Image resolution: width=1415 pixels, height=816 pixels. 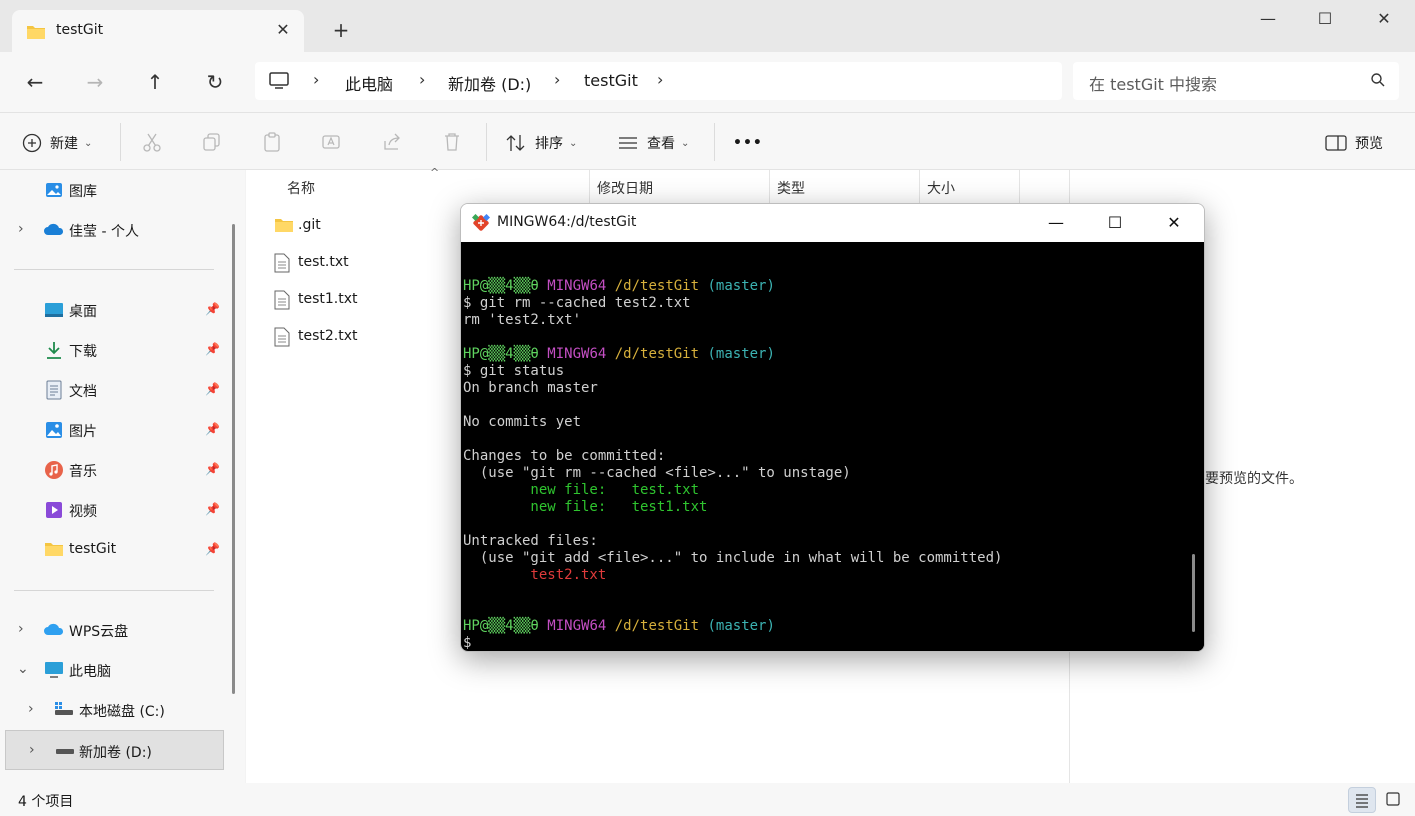 I want to click on details-view-button, so click(x=1362, y=800).